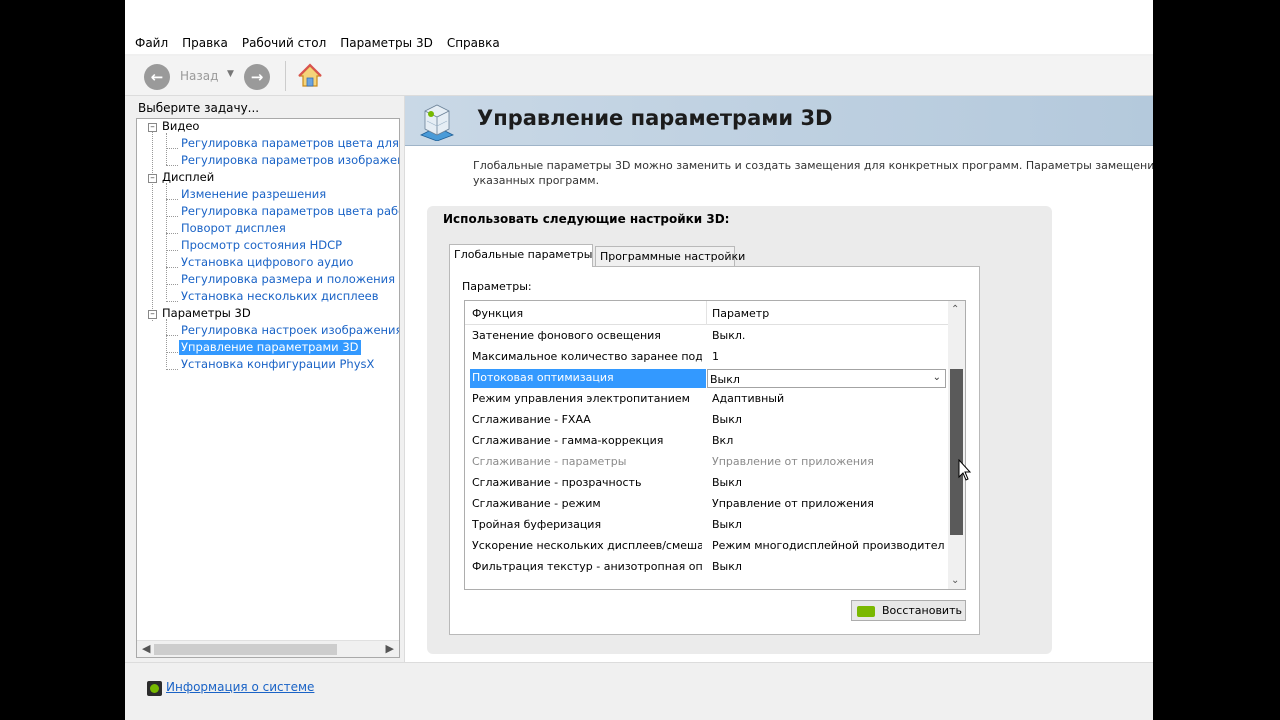  I want to click on back-button: ←, so click(157, 77).